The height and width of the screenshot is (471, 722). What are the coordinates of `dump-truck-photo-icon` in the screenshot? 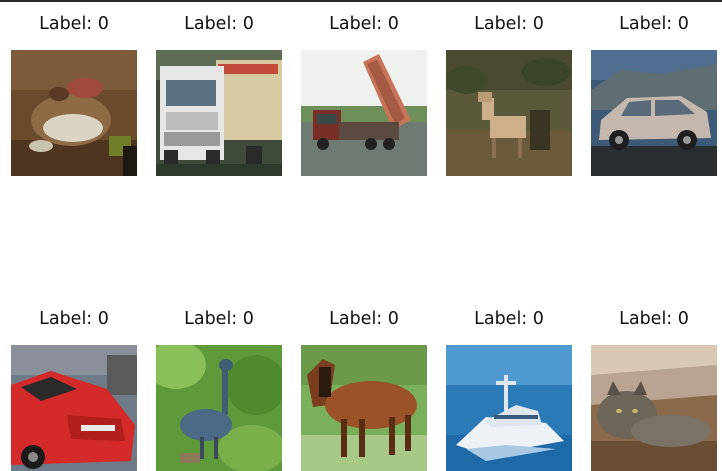 It's located at (364, 113).